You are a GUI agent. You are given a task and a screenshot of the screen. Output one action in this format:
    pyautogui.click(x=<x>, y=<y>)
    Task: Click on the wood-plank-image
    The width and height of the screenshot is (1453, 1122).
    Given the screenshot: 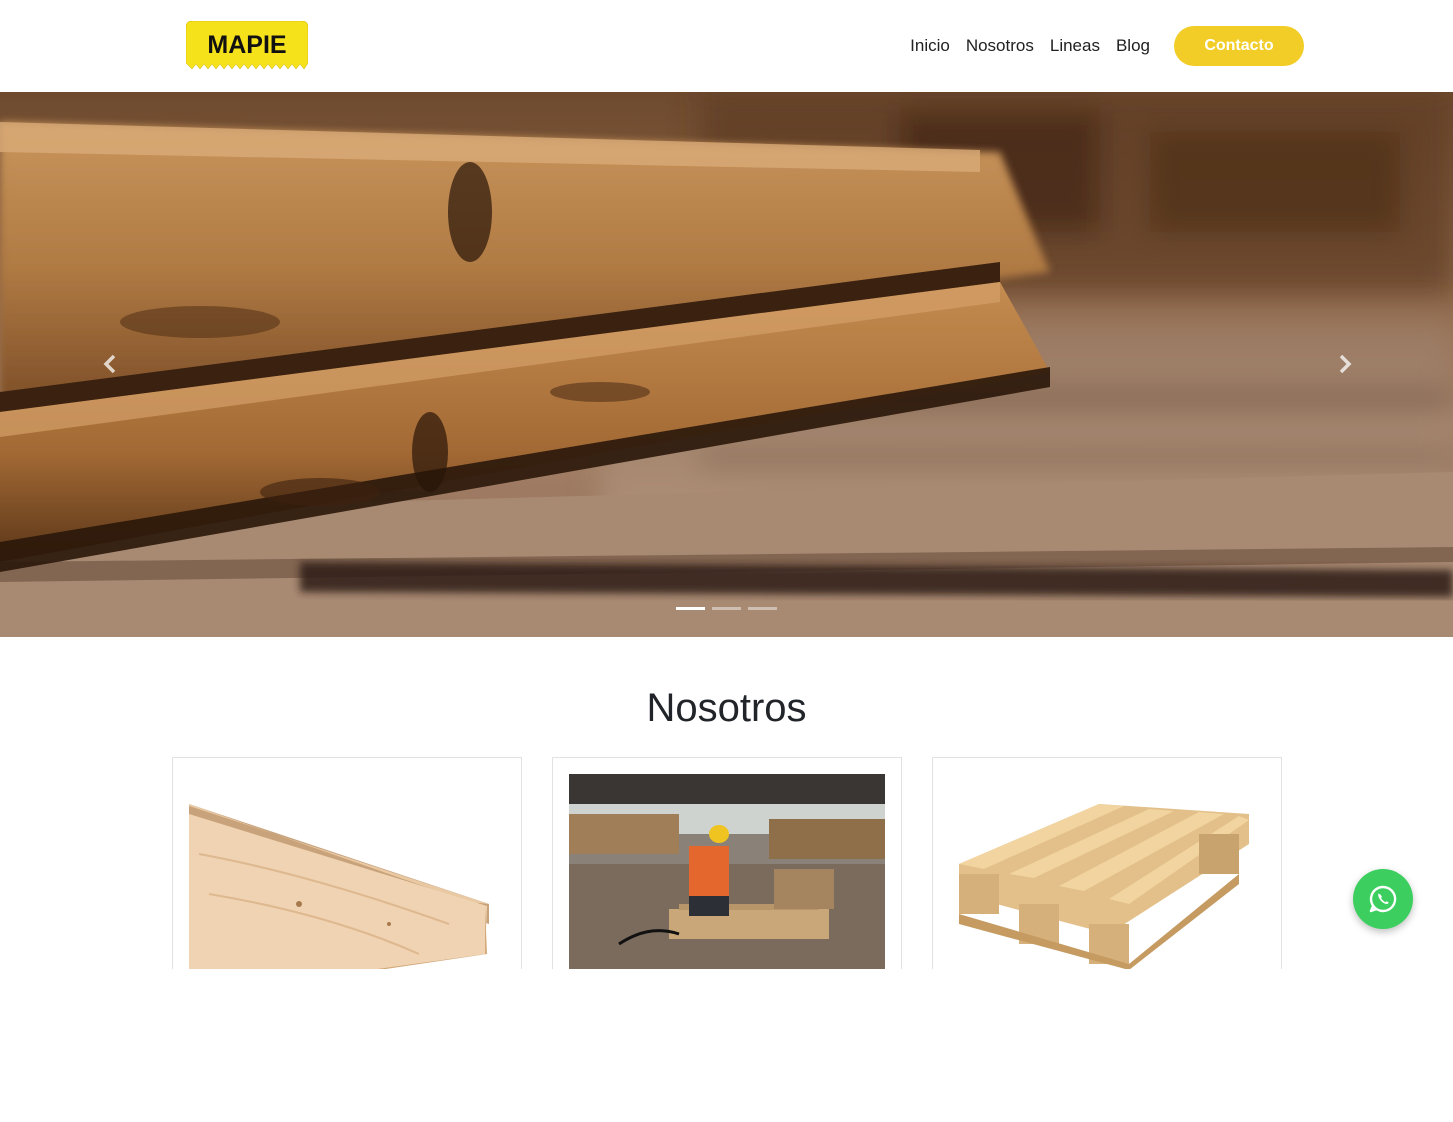 What is the action you would take?
    pyautogui.click(x=347, y=871)
    